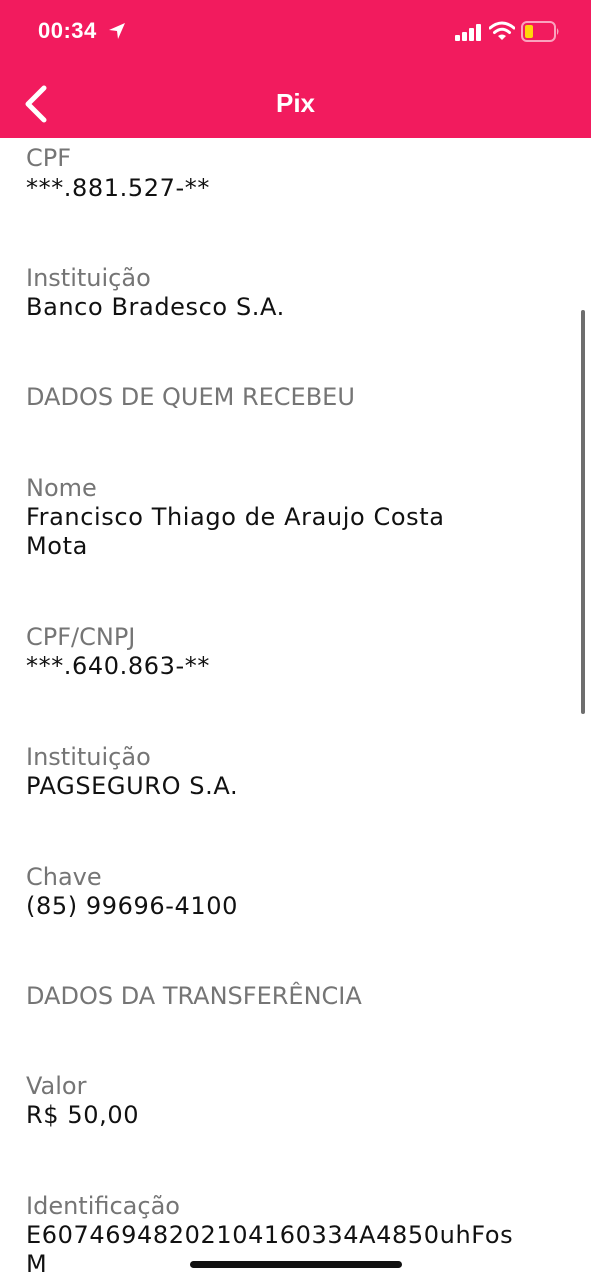  Describe the element at coordinates (88, 757) in the screenshot. I see `receiver-institution-label: Instituição` at that location.